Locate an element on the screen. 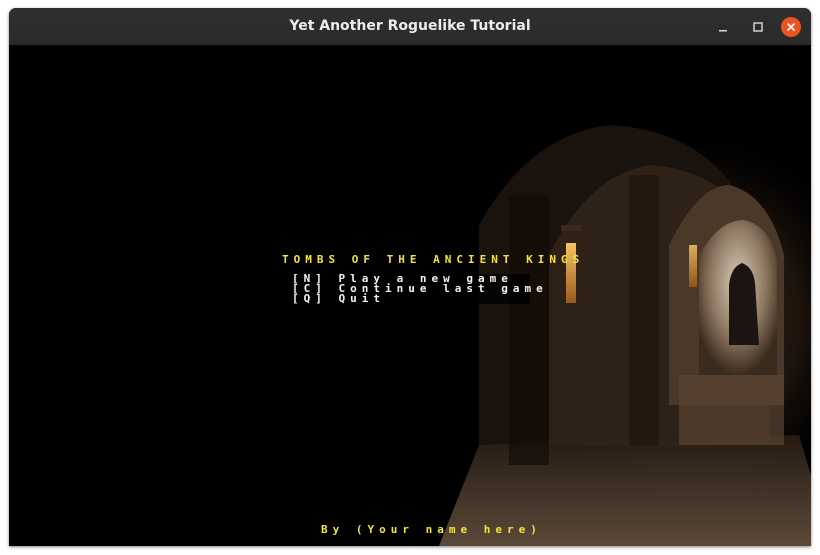 The image size is (820, 555). maximize-button is located at coordinates (758, 27).